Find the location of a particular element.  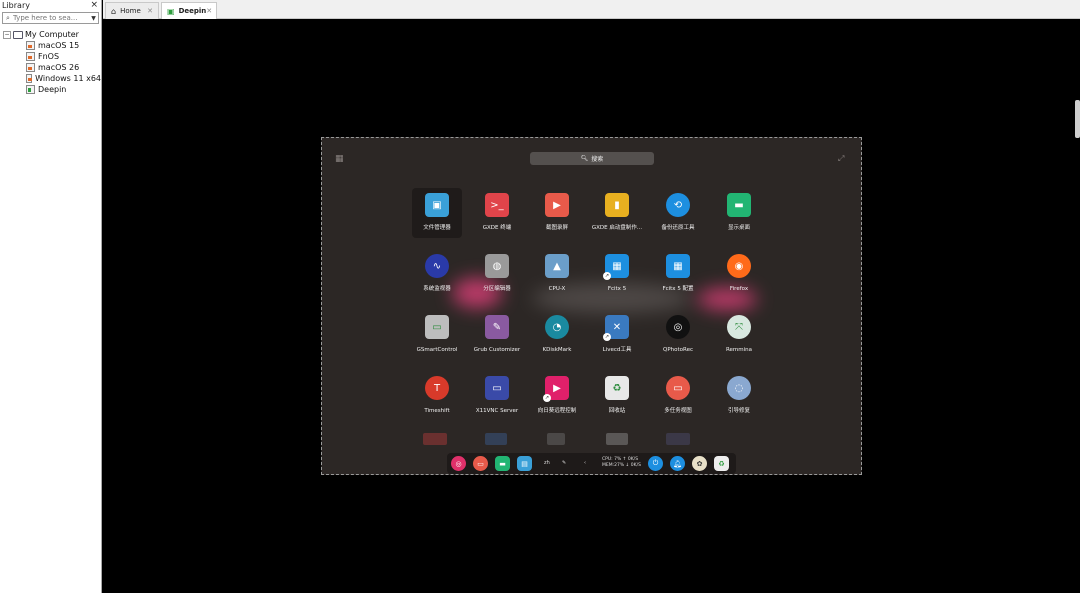

app-item: ◌ 引导修复 is located at coordinates (739, 396).